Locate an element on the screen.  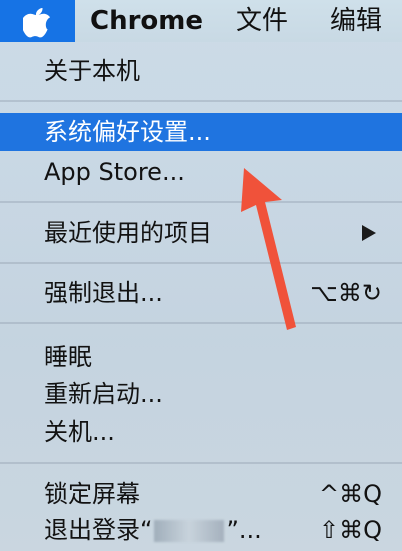
redacted-username is located at coordinates (189, 531).